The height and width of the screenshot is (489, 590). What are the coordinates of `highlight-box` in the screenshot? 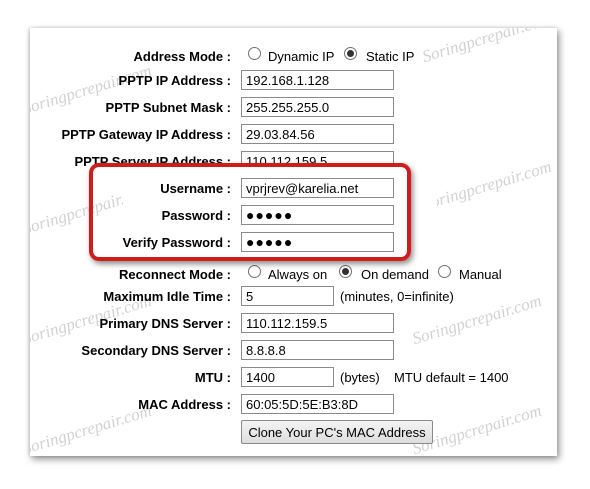 It's located at (250, 212).